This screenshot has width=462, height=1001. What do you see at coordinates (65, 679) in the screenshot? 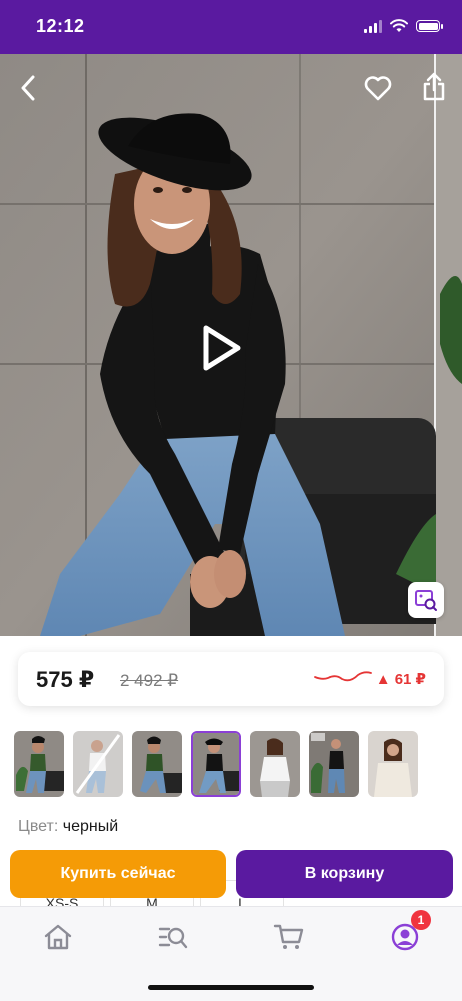
I see `price-current: 575 ₽` at bounding box center [65, 679].